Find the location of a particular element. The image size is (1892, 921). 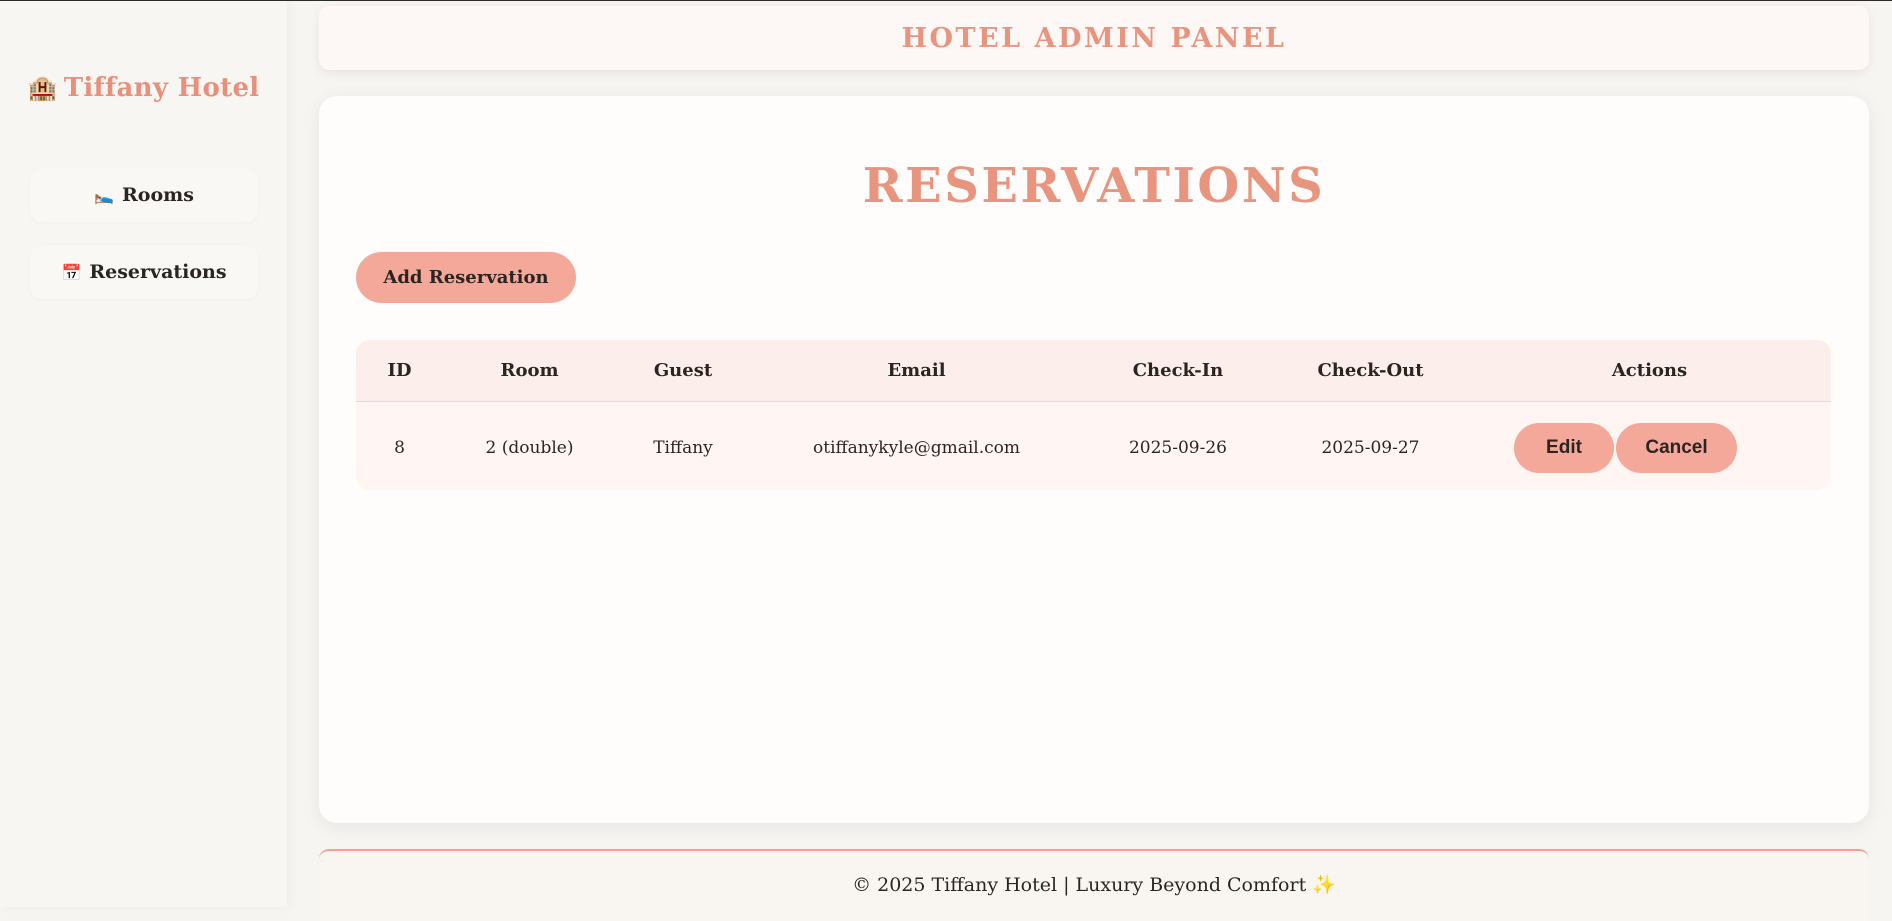

column-header-check-out: Check-Out is located at coordinates (1370, 371).